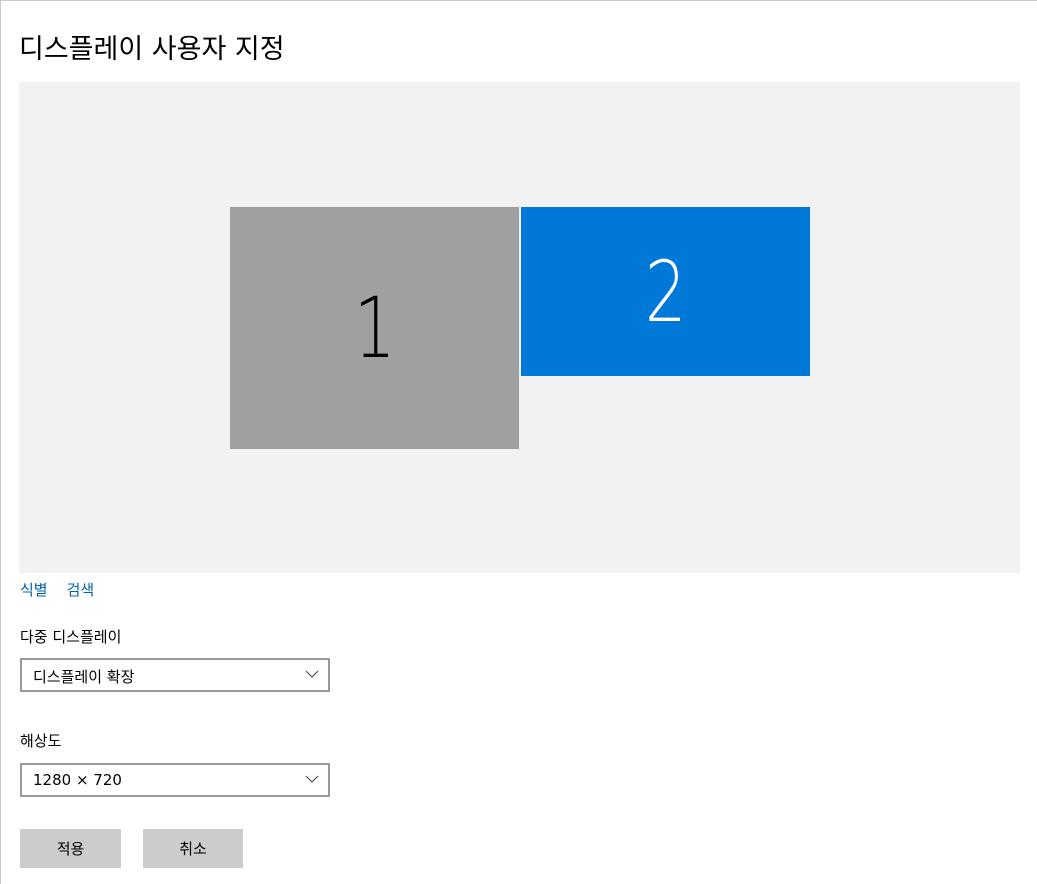 The image size is (1037, 884). What do you see at coordinates (57, 589) in the screenshot?
I see `display-links: 식별 검색` at bounding box center [57, 589].